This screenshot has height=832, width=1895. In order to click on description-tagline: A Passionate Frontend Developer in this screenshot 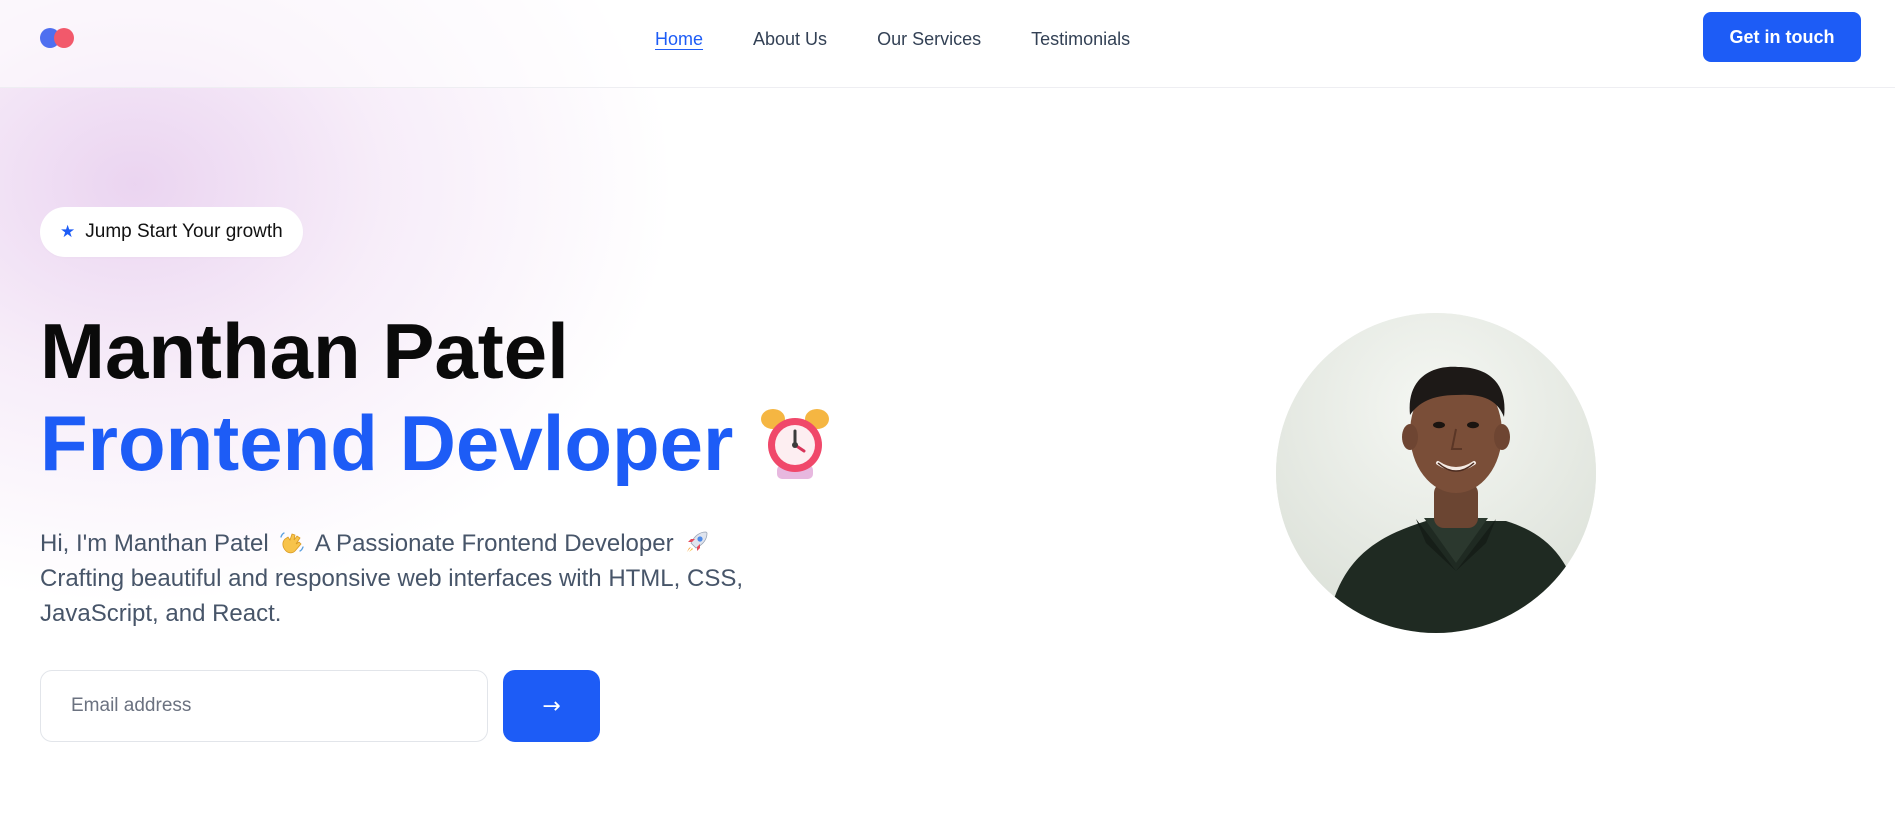, I will do `click(494, 543)`.